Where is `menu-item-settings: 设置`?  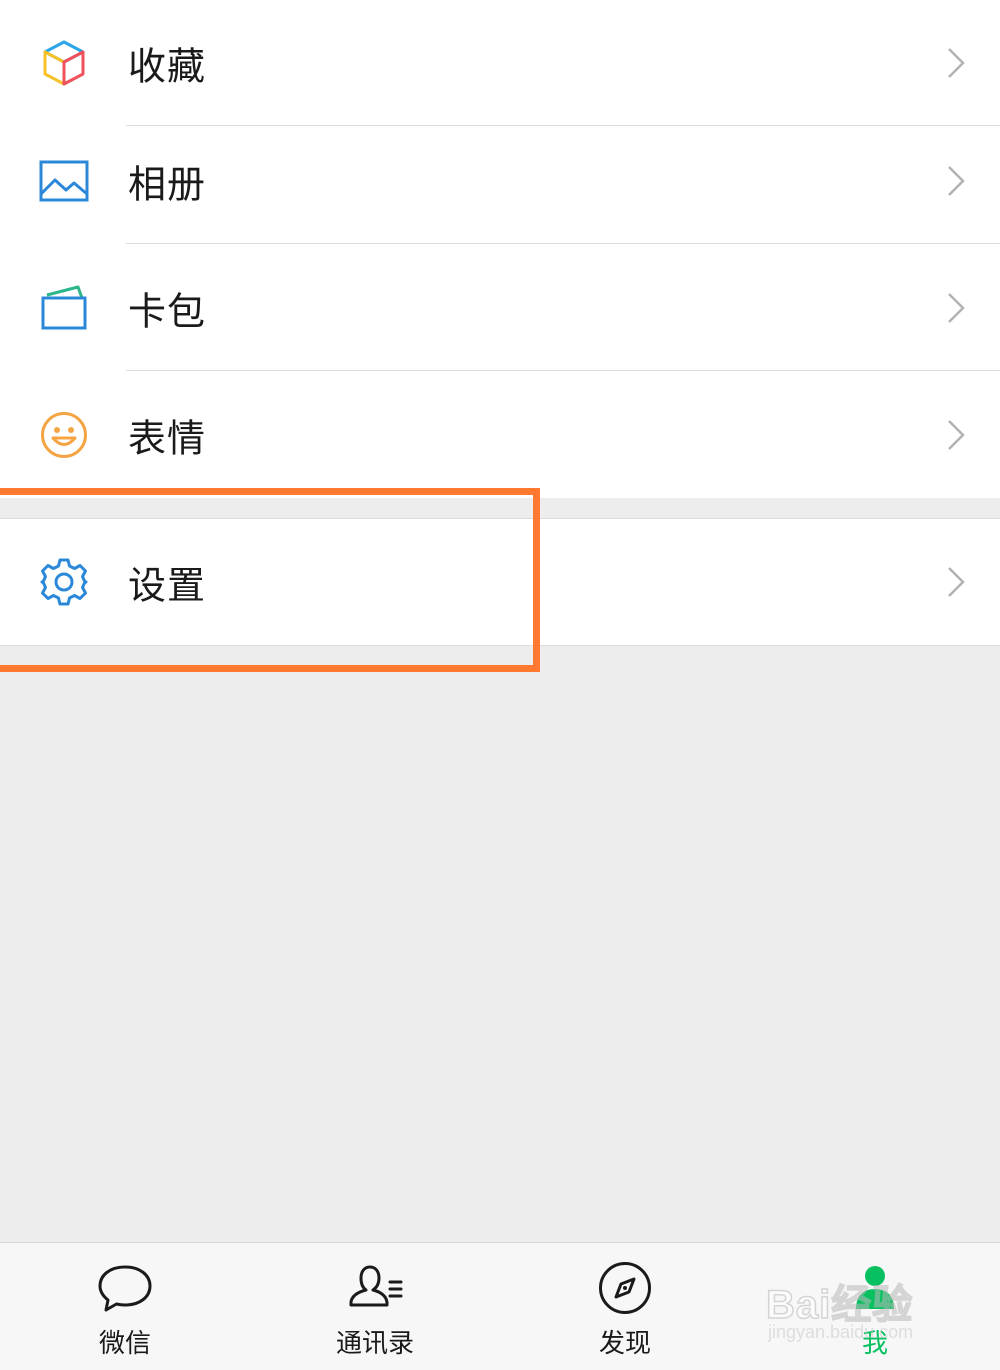
menu-item-settings: 设置 is located at coordinates (500, 582).